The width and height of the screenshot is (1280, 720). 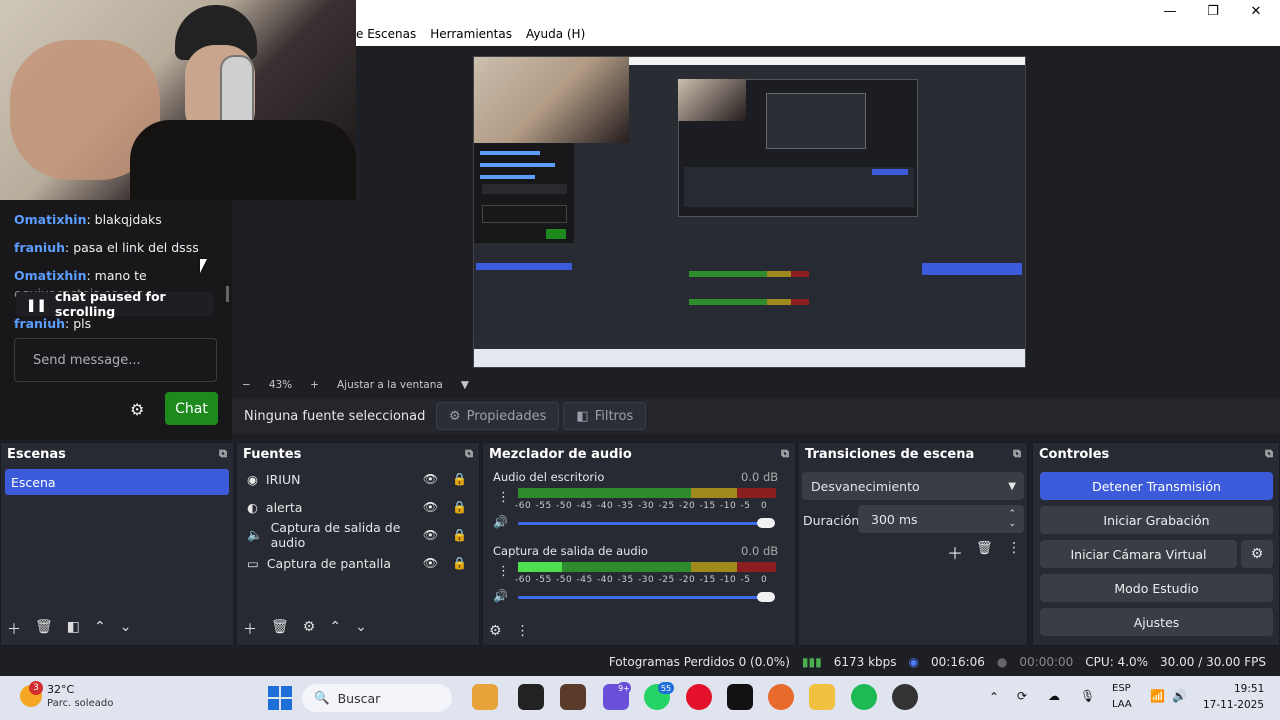 I want to click on transition-select: Desvanecimiento ▼, so click(x=913, y=486).